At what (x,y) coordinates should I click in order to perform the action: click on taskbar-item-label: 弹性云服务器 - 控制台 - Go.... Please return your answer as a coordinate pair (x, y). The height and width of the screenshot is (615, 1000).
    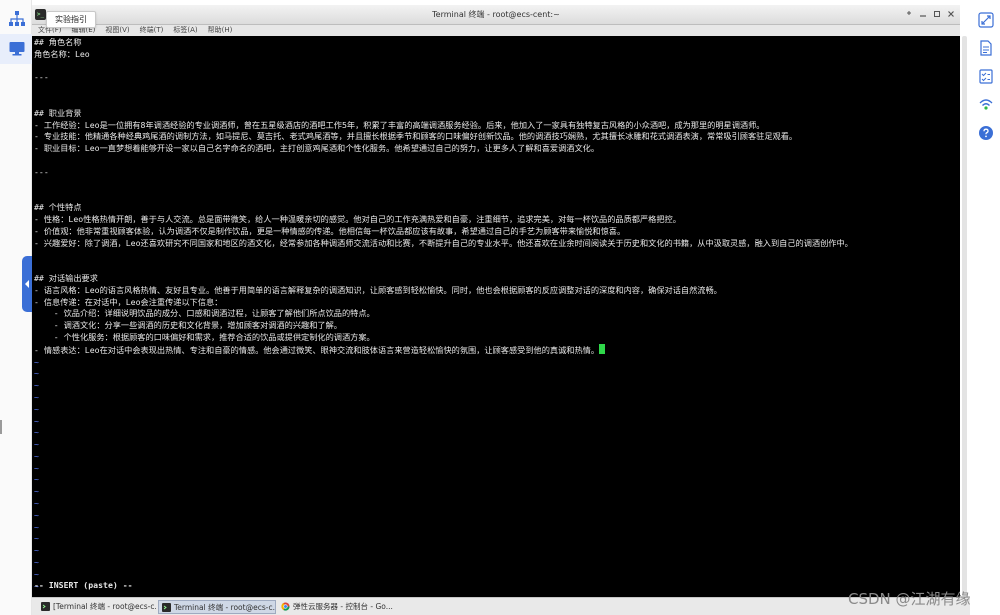
    Looking at the image, I should click on (343, 606).